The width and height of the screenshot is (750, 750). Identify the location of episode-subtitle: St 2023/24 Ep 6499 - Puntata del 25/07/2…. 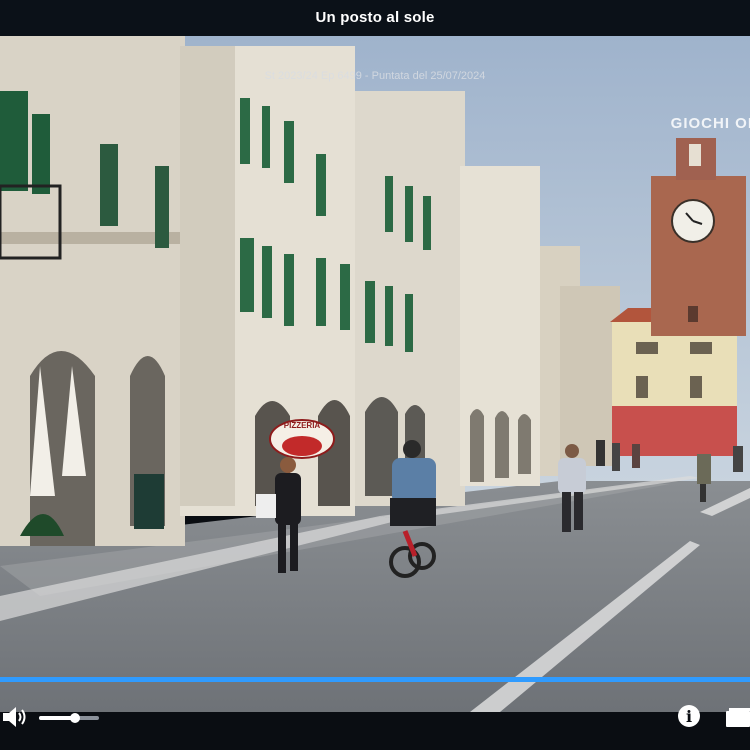
(375, 76).